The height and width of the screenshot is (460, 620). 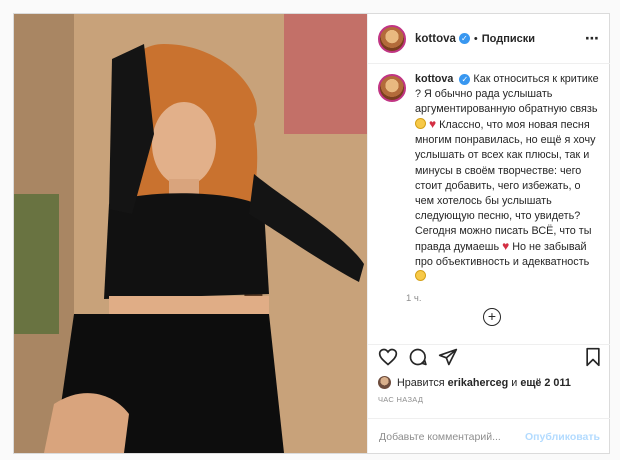 What do you see at coordinates (388, 357) in the screenshot?
I see `heart-icon` at bounding box center [388, 357].